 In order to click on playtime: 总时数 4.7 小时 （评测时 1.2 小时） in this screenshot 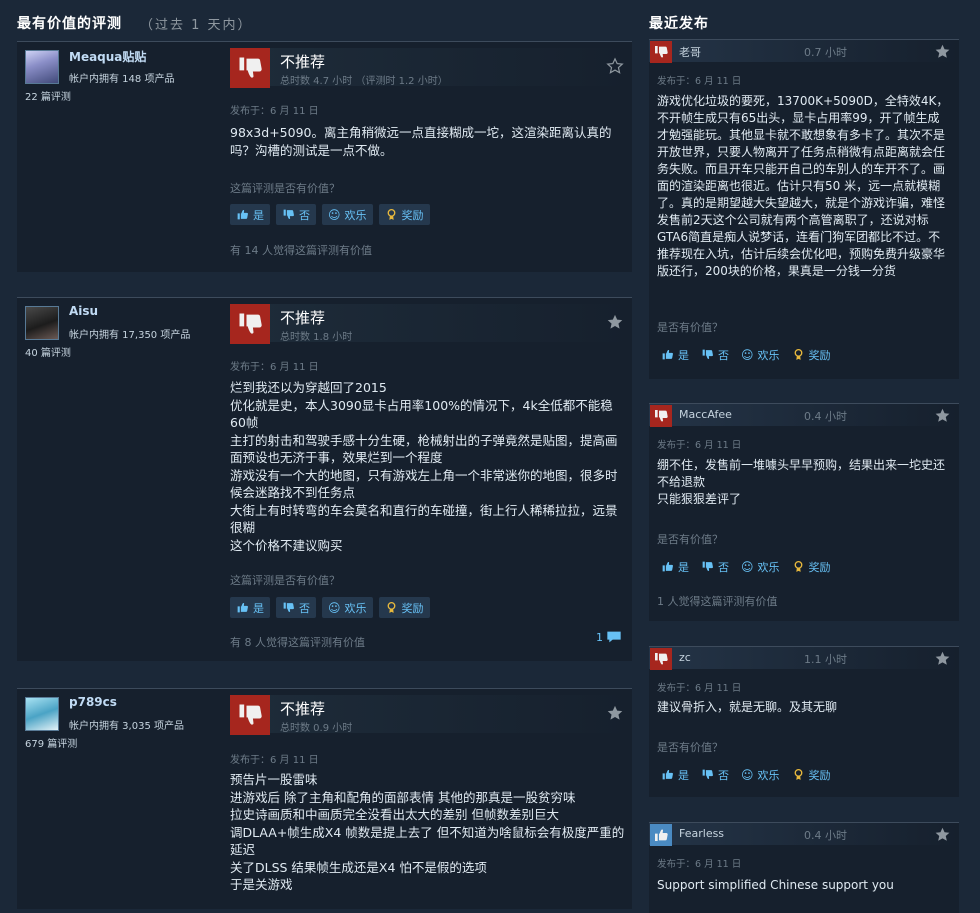, I will do `click(364, 81)`.